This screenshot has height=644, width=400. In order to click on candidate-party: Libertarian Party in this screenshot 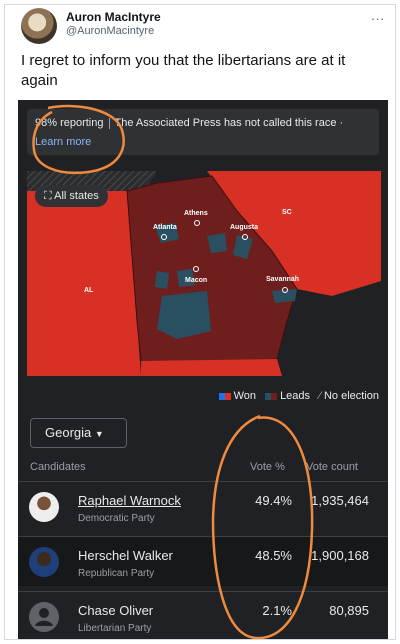, I will do `click(115, 628)`.